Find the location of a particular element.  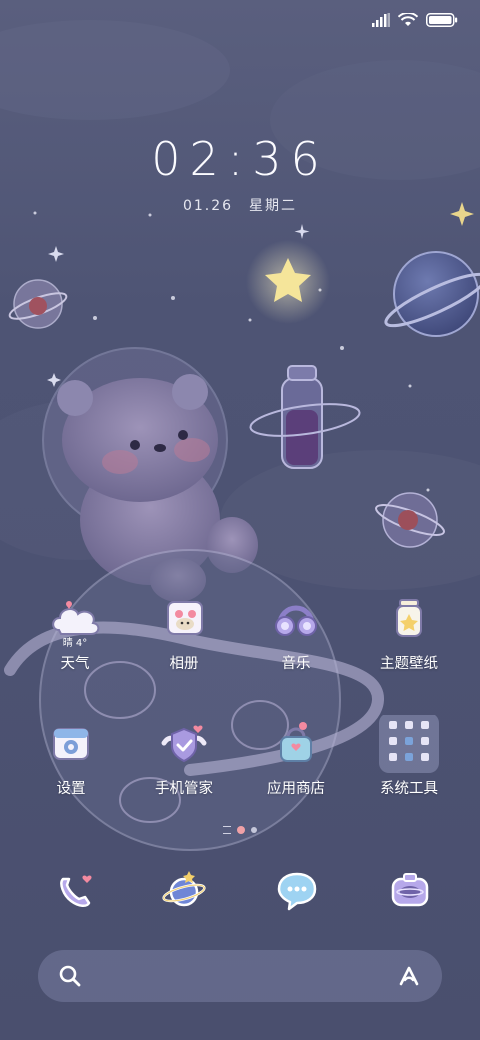

chat-bubble-icon is located at coordinates (297, 891).